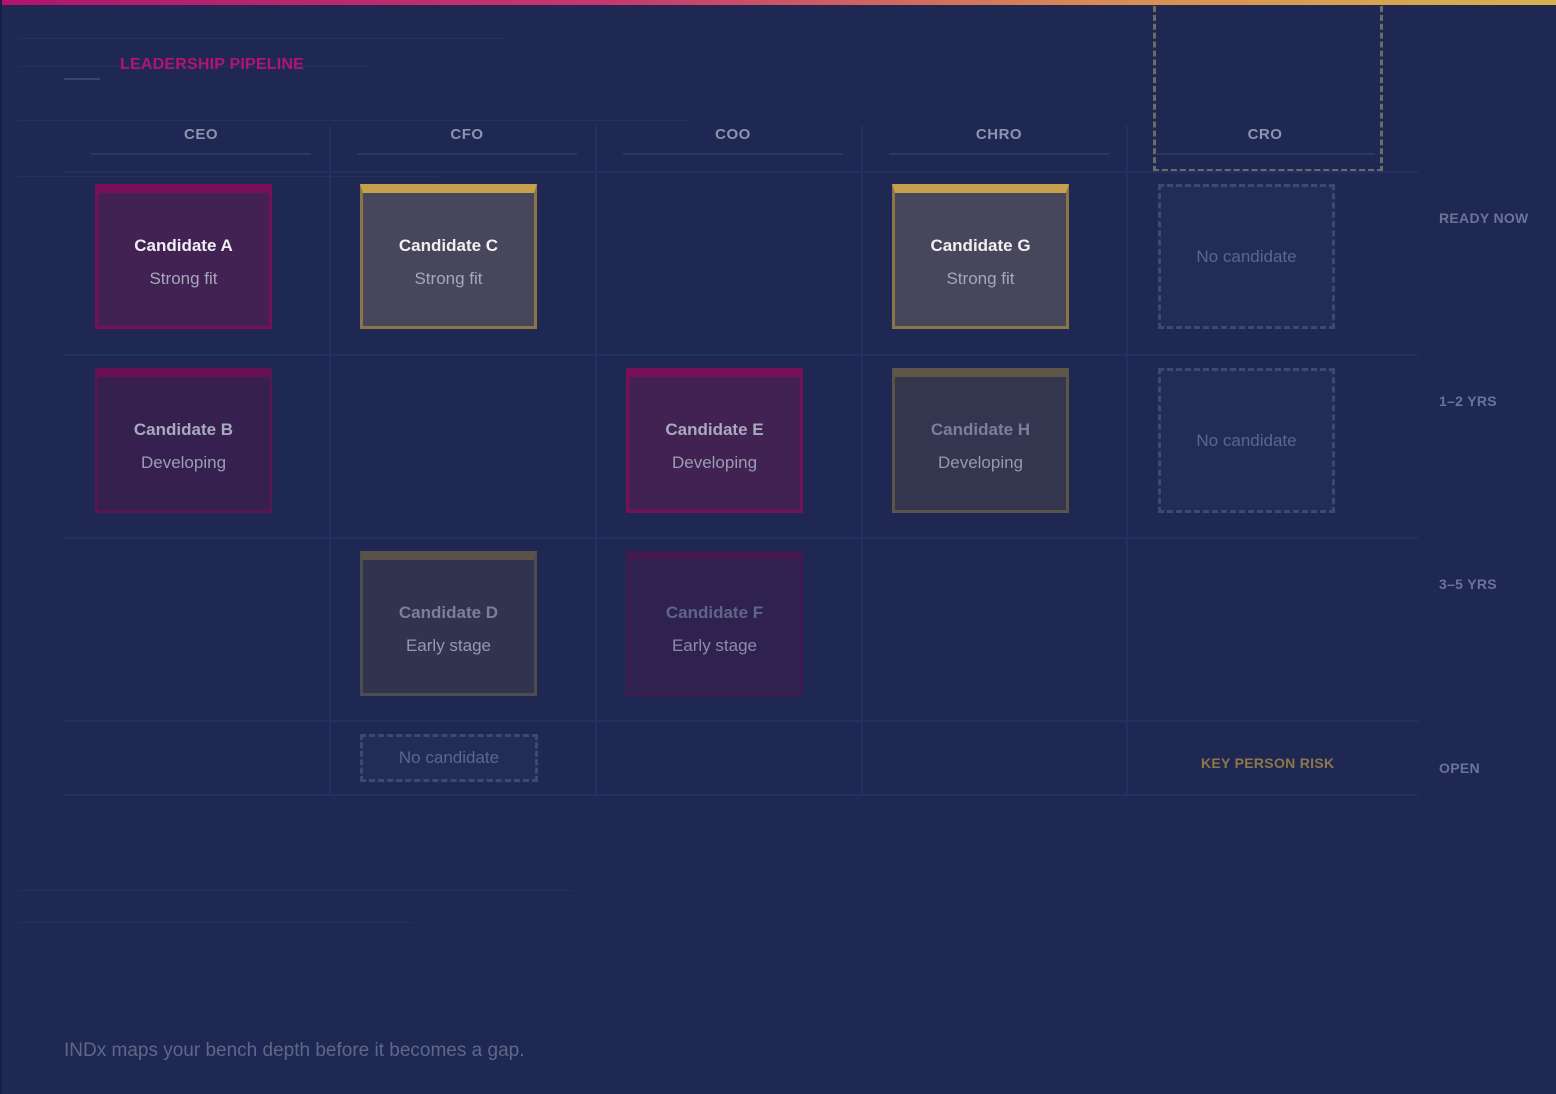  What do you see at coordinates (1459, 768) in the screenshot?
I see `row-label-open: OPEN` at bounding box center [1459, 768].